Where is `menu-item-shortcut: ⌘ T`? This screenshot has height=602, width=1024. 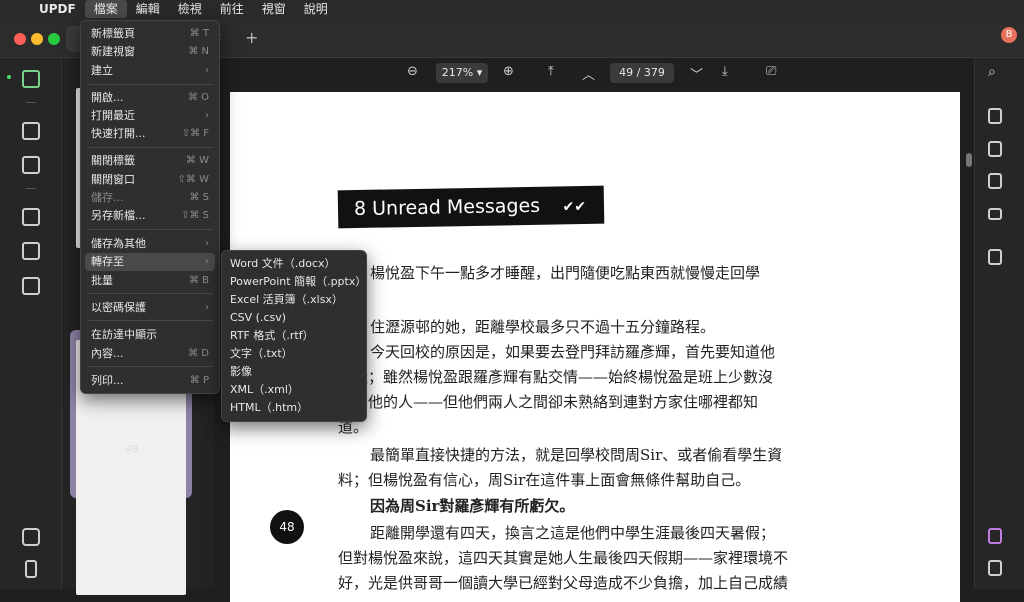 menu-item-shortcut: ⌘ T is located at coordinates (199, 33).